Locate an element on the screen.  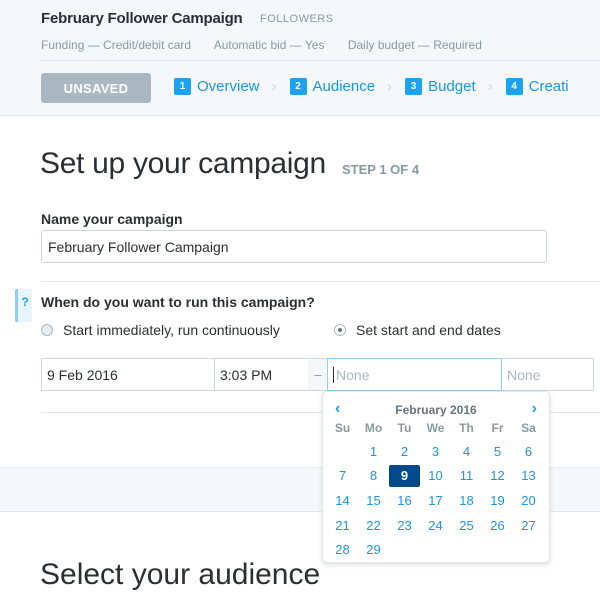
calendar-day: 2 is located at coordinates (404, 451).